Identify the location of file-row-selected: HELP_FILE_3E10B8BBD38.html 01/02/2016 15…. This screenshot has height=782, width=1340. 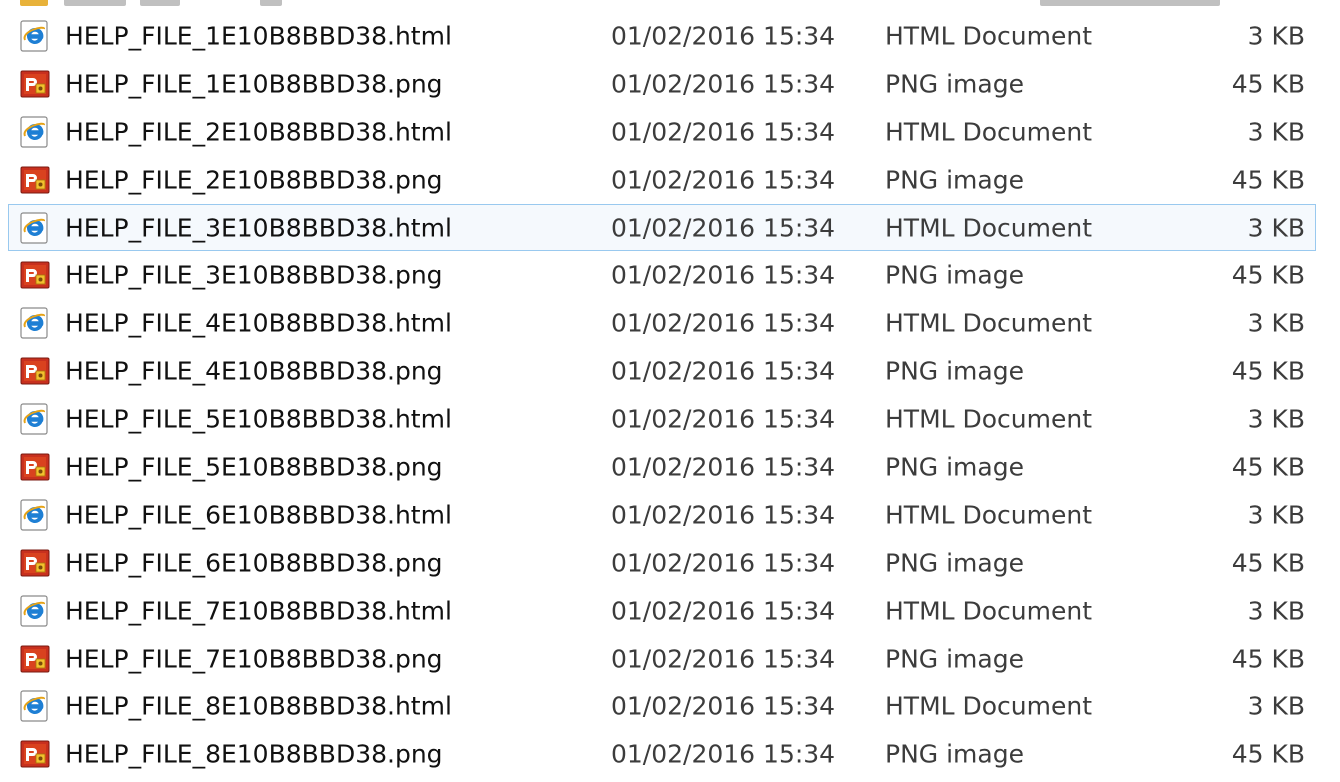
(662, 227).